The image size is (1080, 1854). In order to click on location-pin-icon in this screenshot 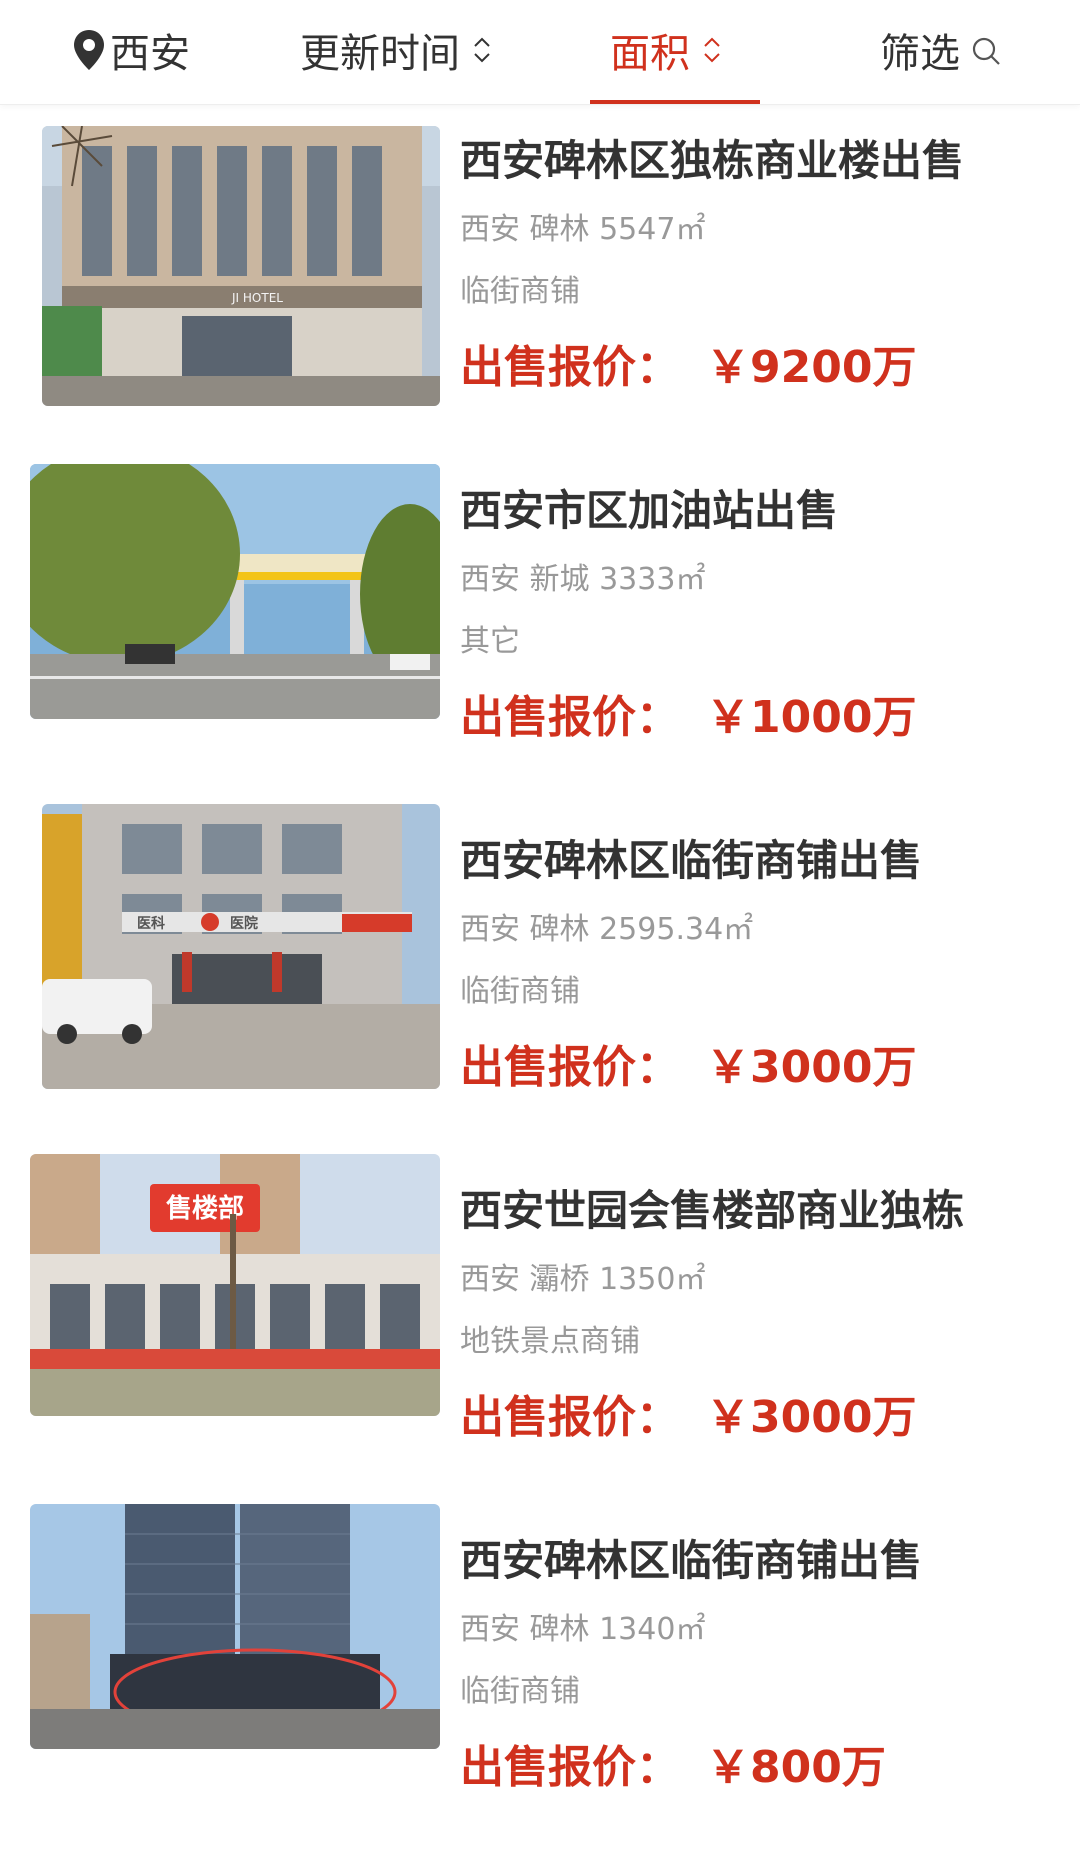, I will do `click(89, 50)`.